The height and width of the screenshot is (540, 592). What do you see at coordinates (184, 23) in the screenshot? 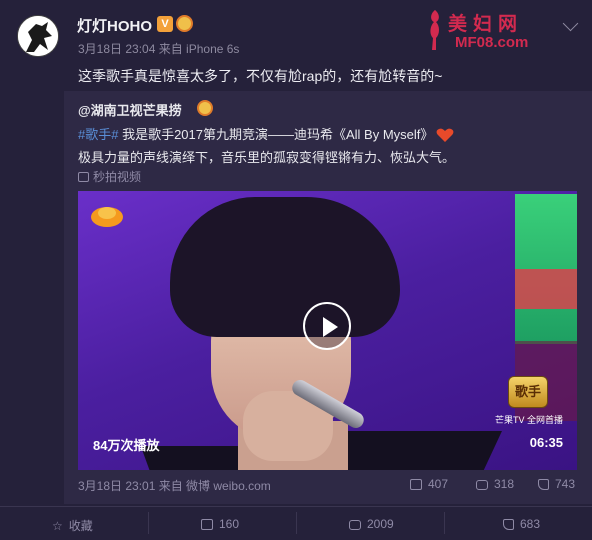
I see `medal-icon` at bounding box center [184, 23].